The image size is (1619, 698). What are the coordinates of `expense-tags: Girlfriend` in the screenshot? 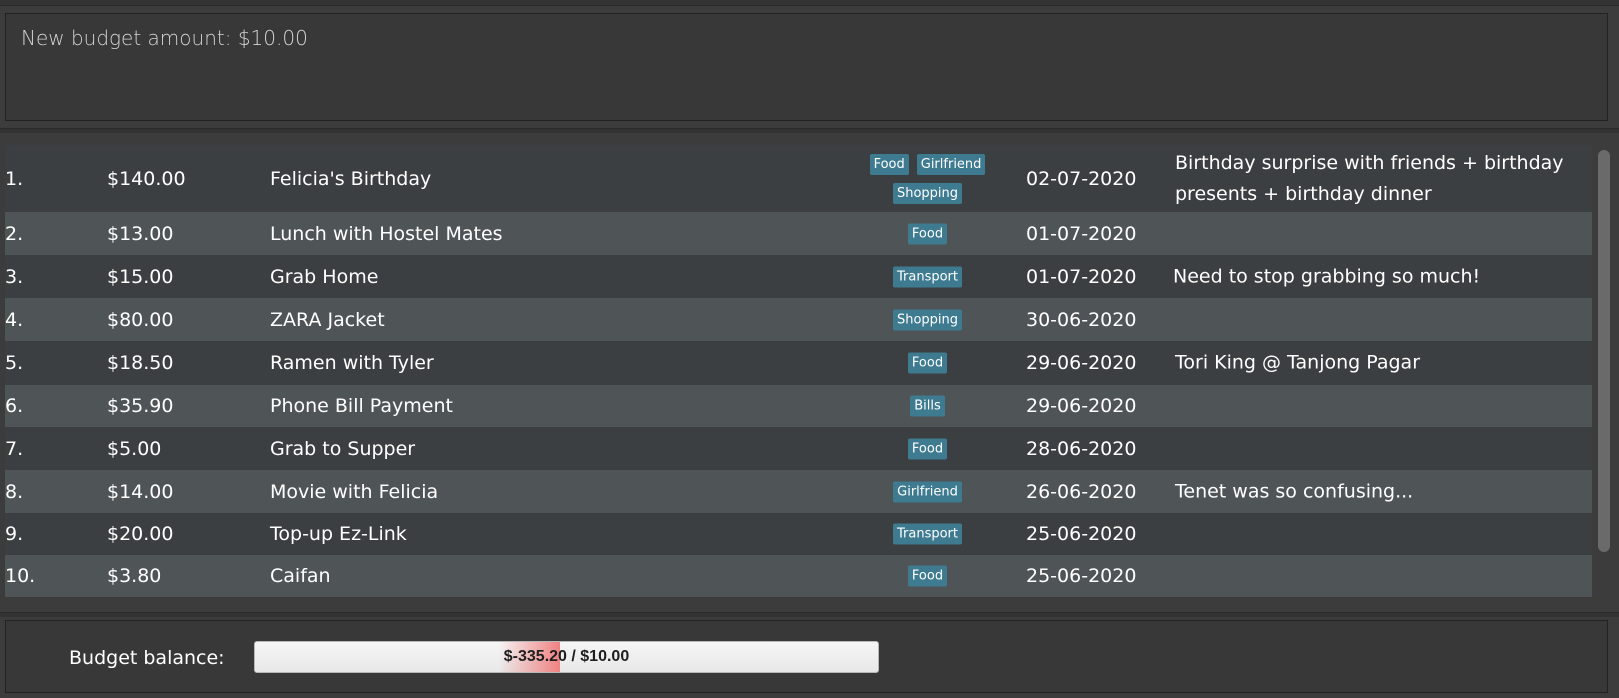 It's located at (927, 491).